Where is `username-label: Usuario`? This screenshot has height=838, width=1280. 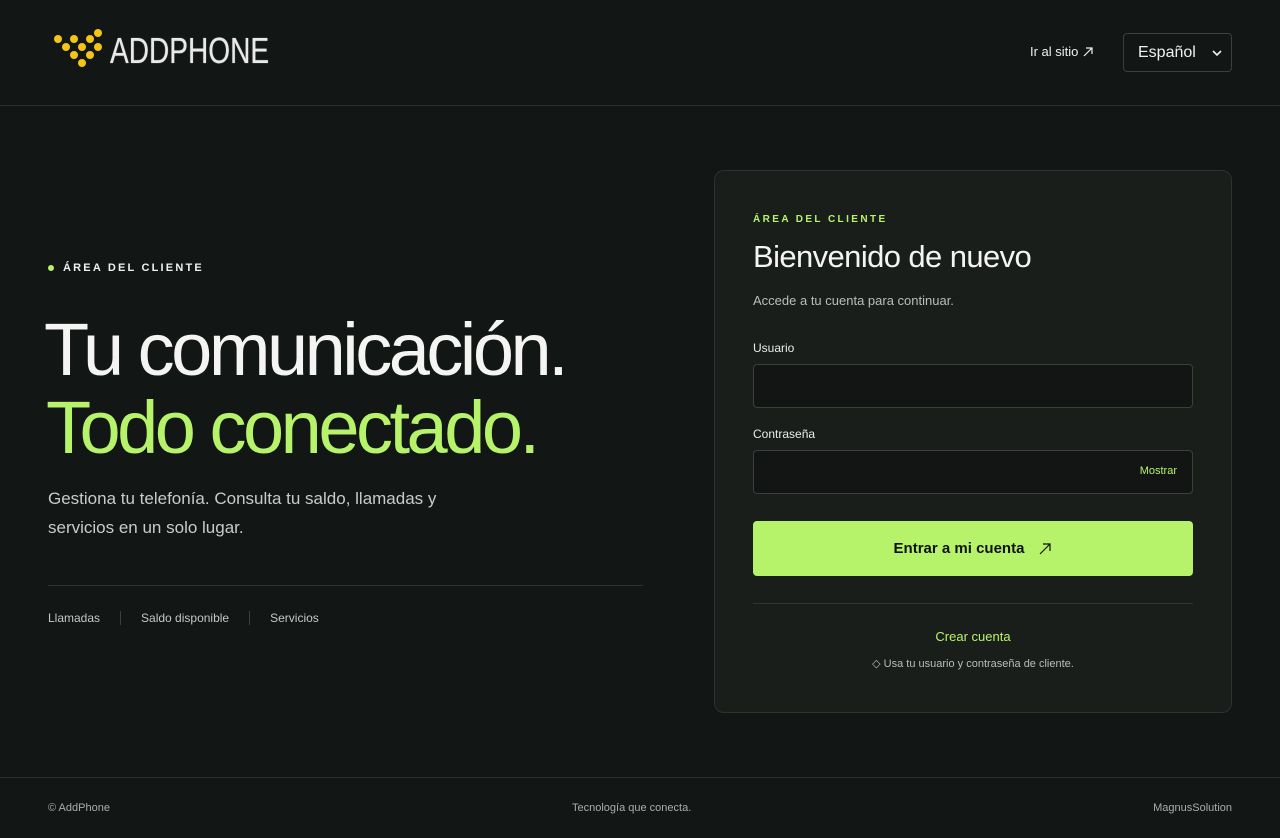
username-label: Usuario is located at coordinates (774, 348).